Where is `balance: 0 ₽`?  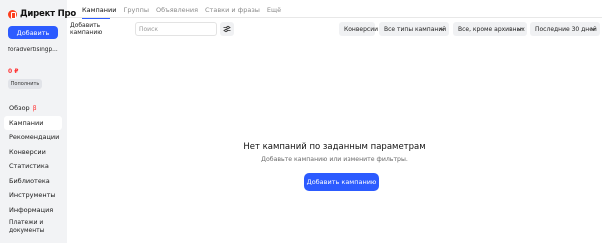
balance: 0 ₽ is located at coordinates (13, 71).